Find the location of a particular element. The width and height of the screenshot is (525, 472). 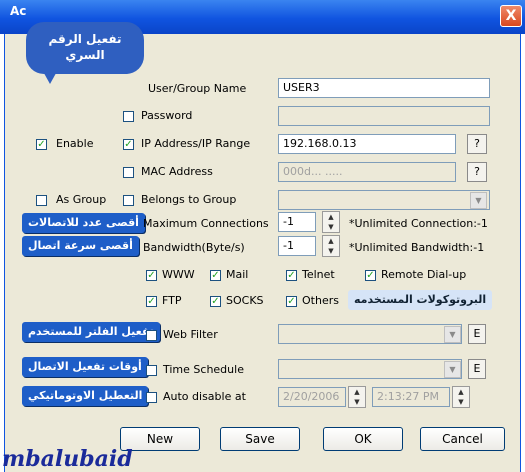

bubble-tail is located at coordinates (50, 75).